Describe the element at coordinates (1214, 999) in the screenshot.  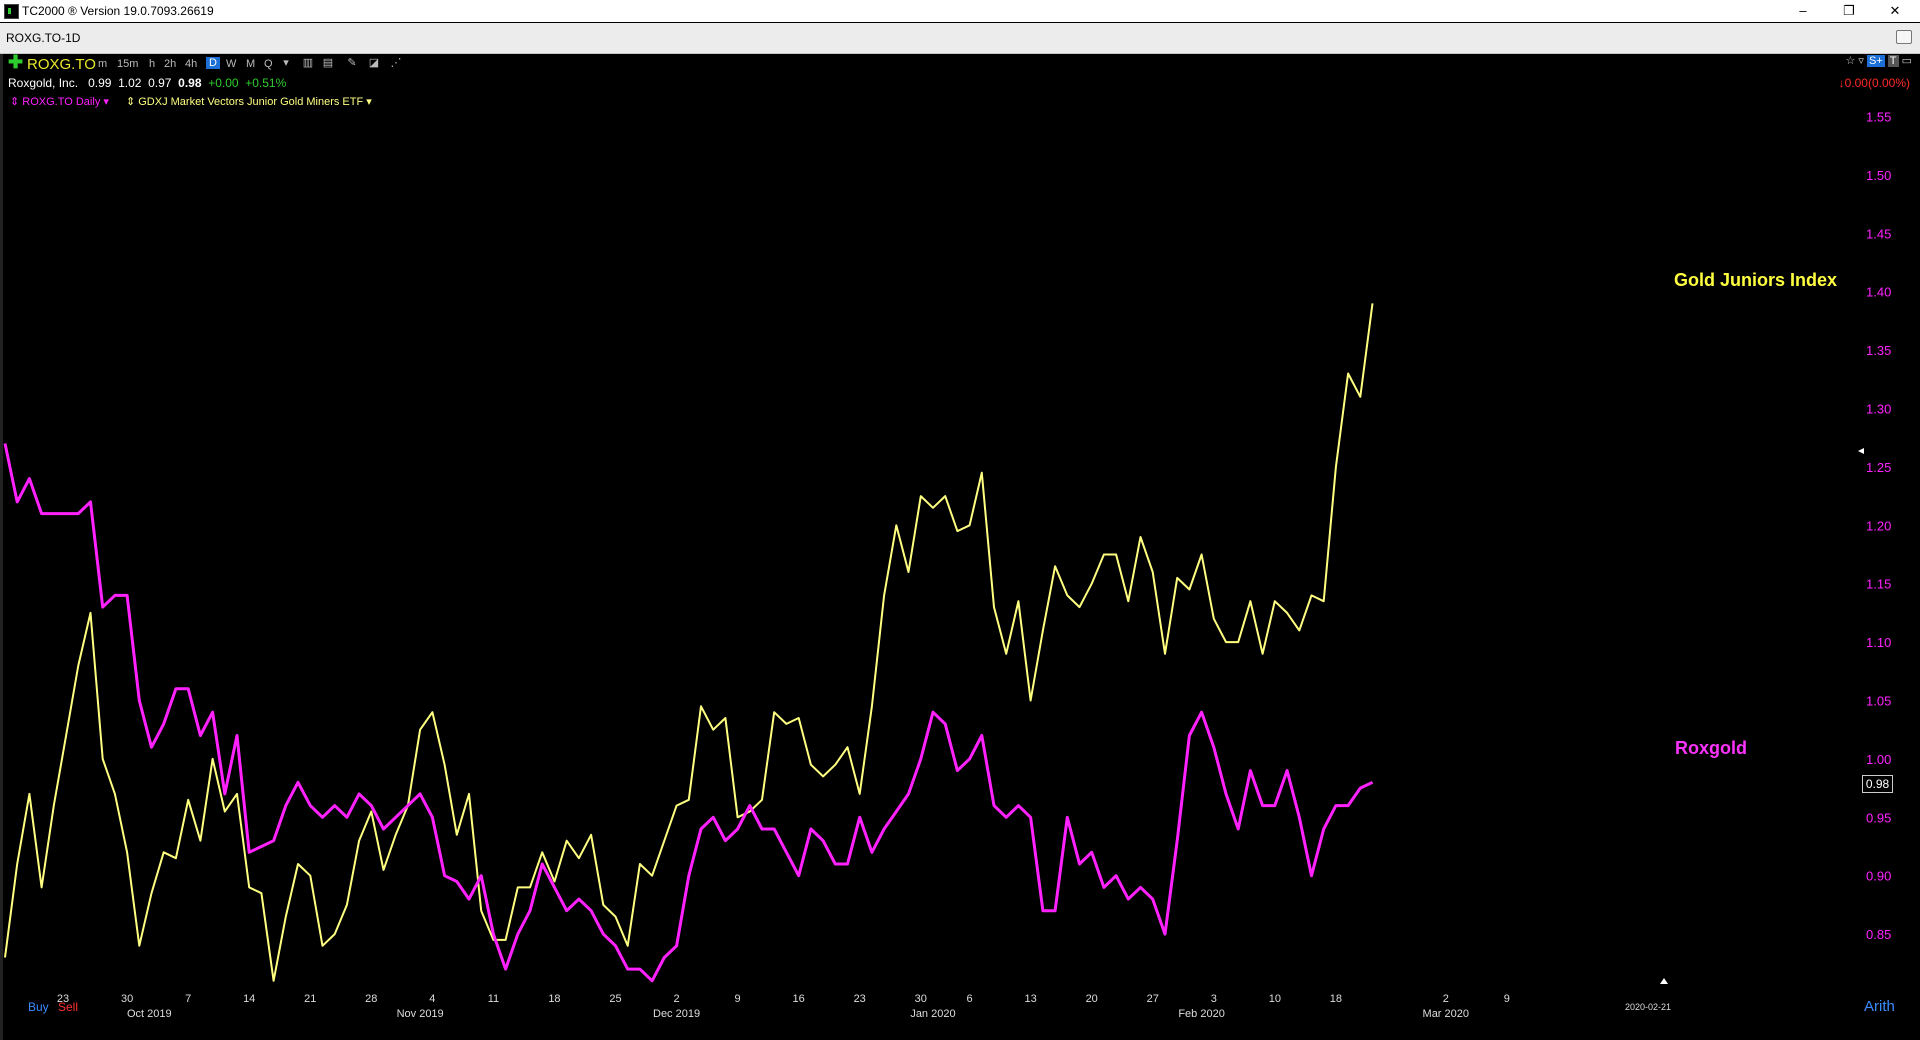
I see `x-tick-label: 3` at that location.